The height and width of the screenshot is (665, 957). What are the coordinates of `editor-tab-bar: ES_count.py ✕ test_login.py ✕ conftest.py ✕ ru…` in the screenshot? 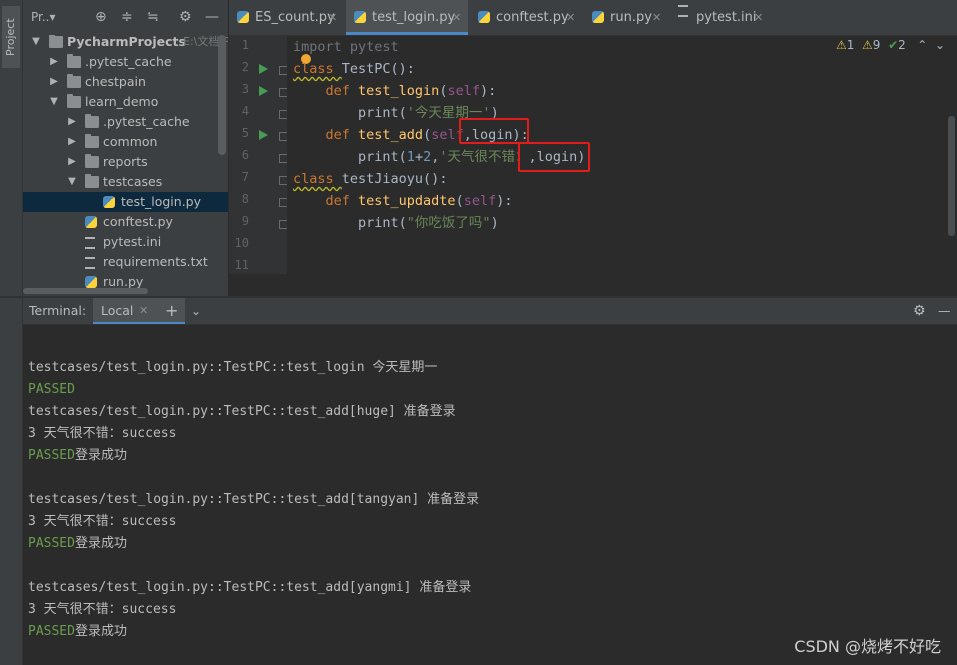 It's located at (593, 18).